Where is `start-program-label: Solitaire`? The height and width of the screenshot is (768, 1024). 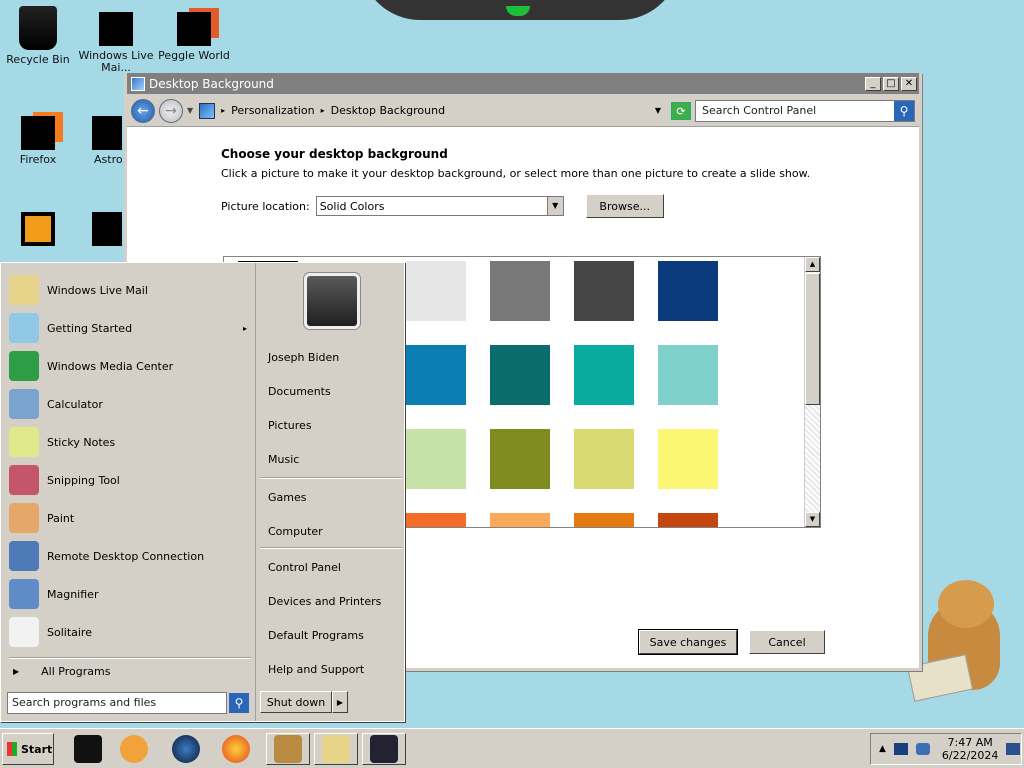
start-program-label: Solitaire is located at coordinates (69, 632).